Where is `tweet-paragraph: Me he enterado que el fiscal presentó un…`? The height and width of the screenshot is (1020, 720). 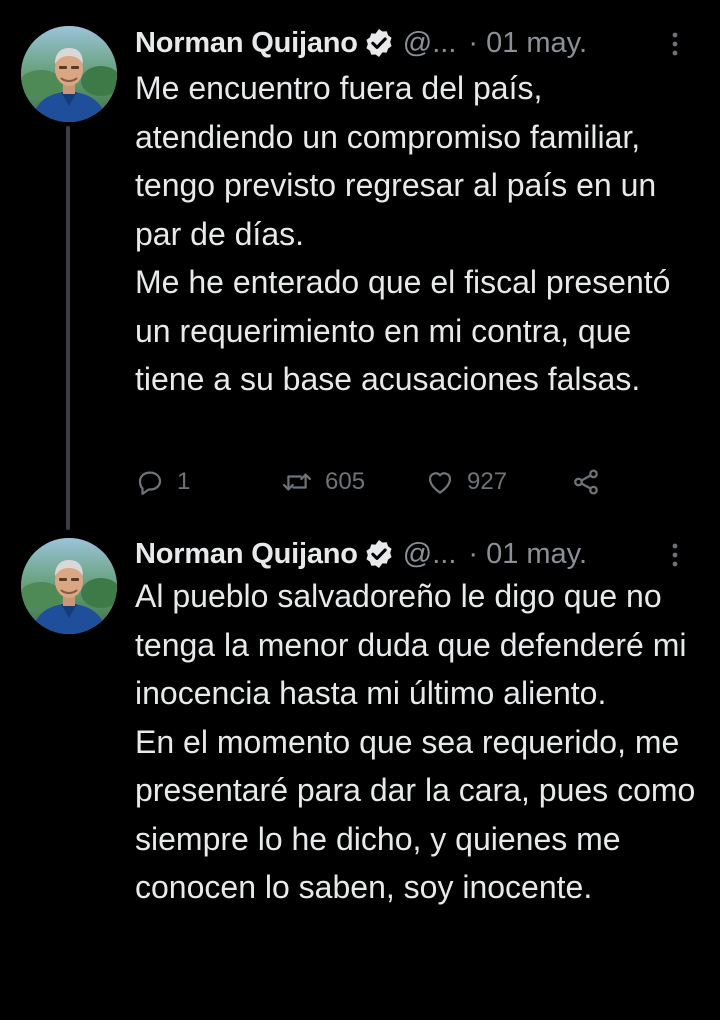
tweet-paragraph: Me he enterado que el fiscal presentó un… is located at coordinates (403, 330).